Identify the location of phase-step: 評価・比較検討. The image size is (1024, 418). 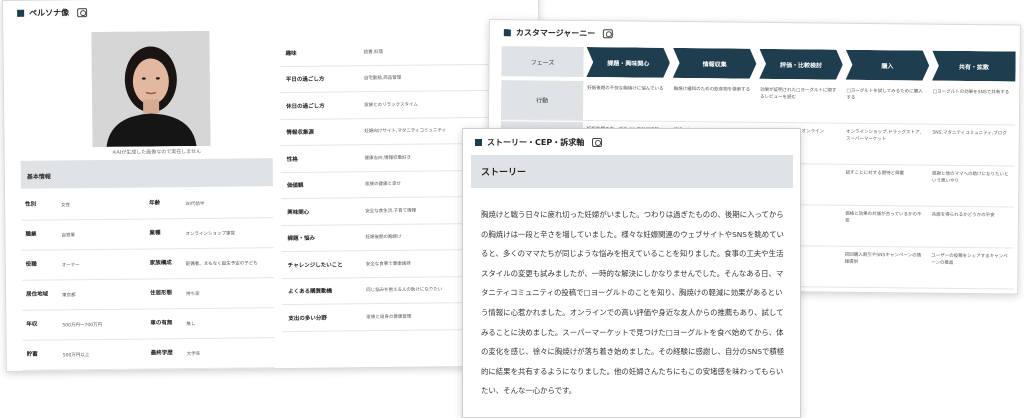
(801, 64).